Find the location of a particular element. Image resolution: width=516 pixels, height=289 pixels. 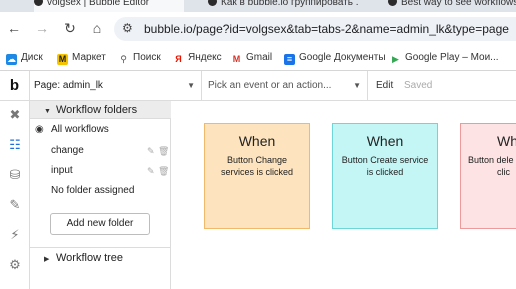

design-tools-icon: ✖ is located at coordinates (15, 115).